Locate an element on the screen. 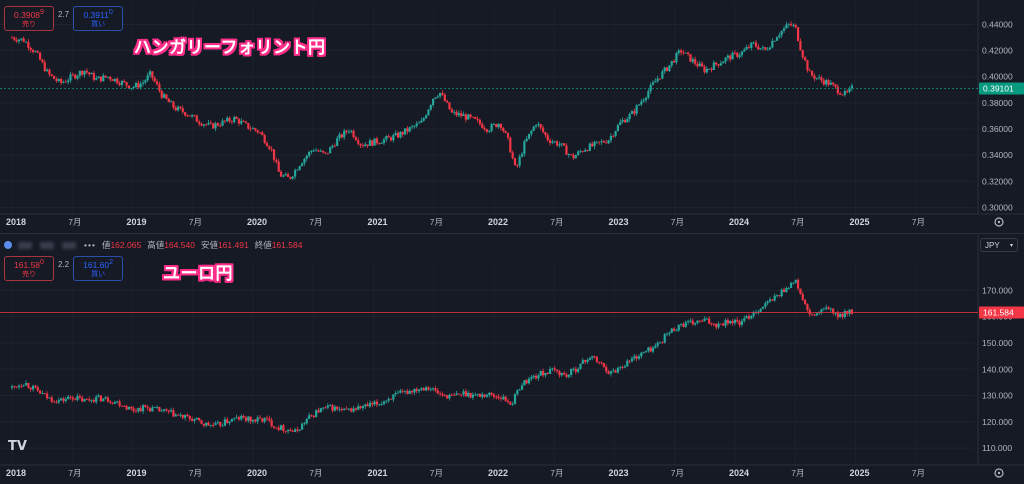 The image size is (1024, 484). eurjpy-spread: 2.2 is located at coordinates (64, 264).